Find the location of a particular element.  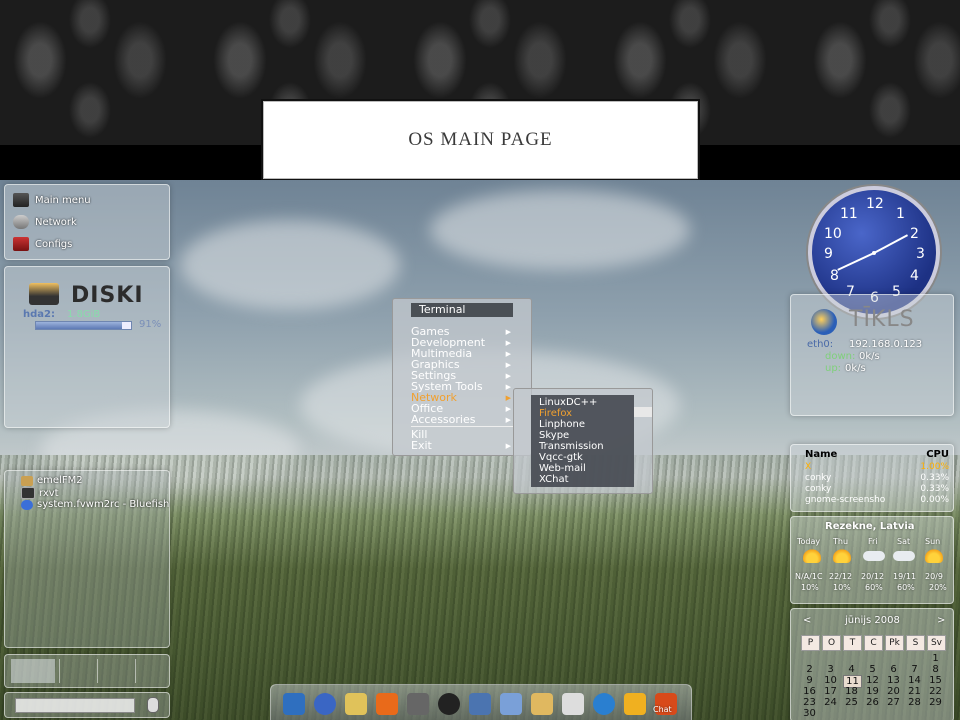

task-rxvt: rxvt is located at coordinates (40, 493).